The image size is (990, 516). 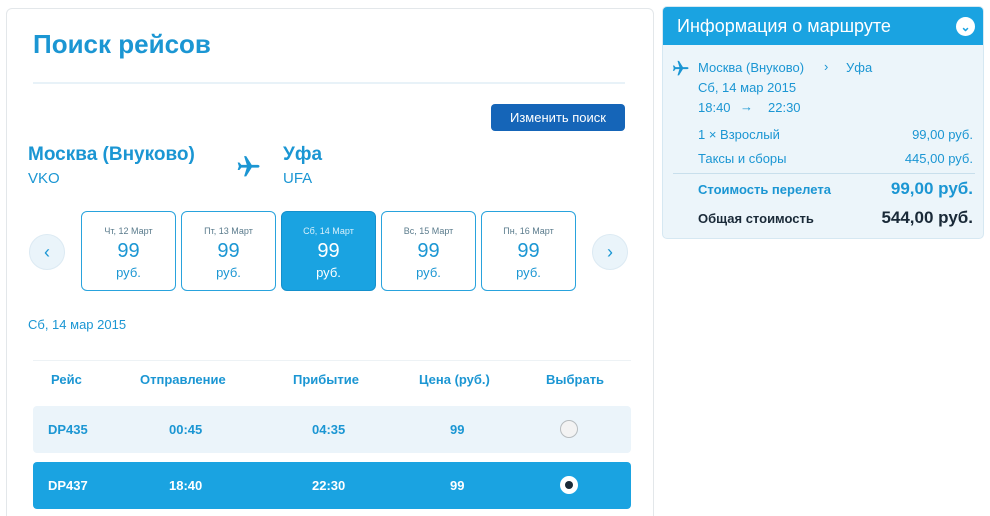 I want to click on date-option: Вс, 15 Март 99 руб., so click(x=428, y=251).